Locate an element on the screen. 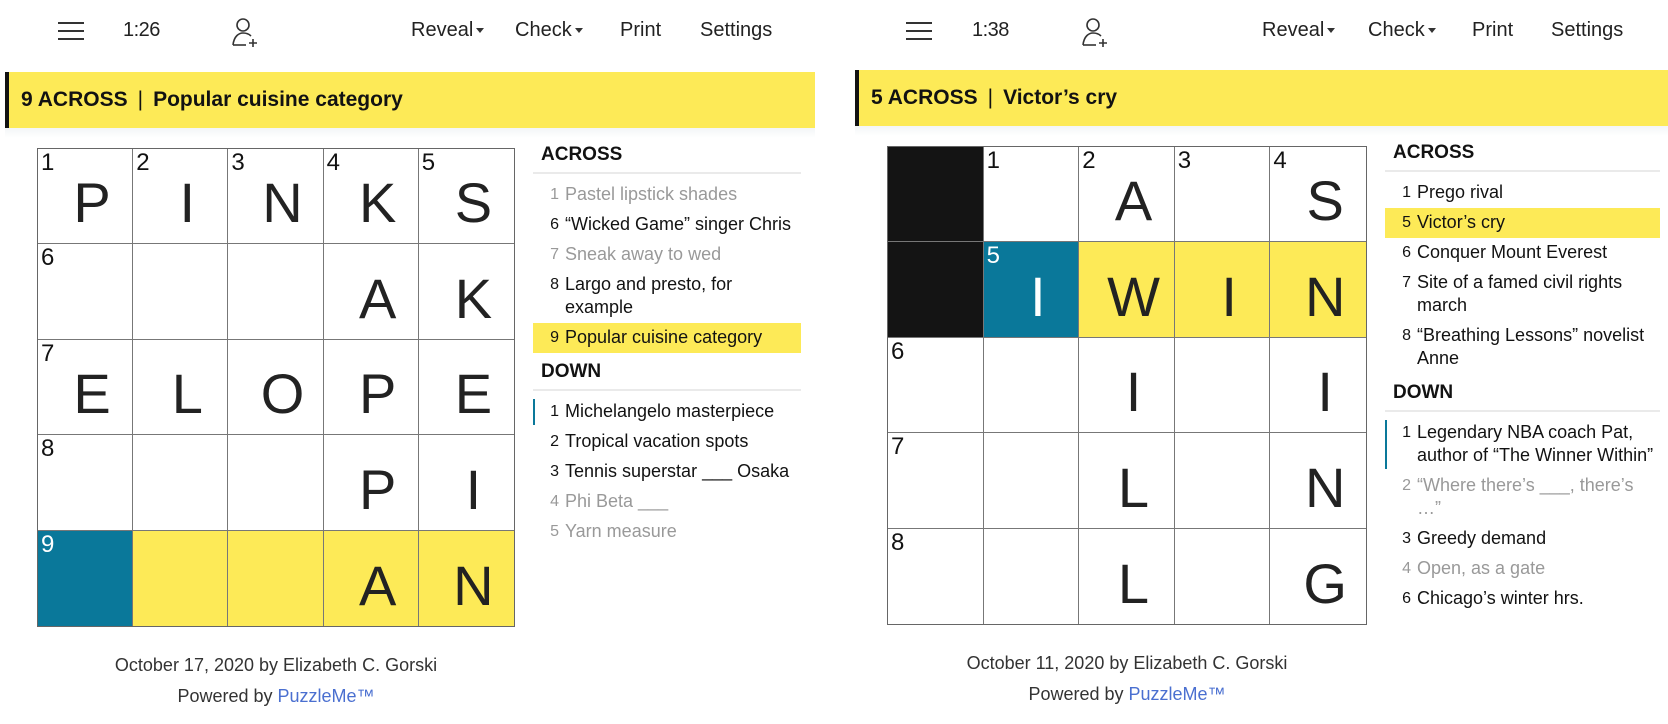 The height and width of the screenshot is (724, 1668). grid-cell: 4K is located at coordinates (371, 197).